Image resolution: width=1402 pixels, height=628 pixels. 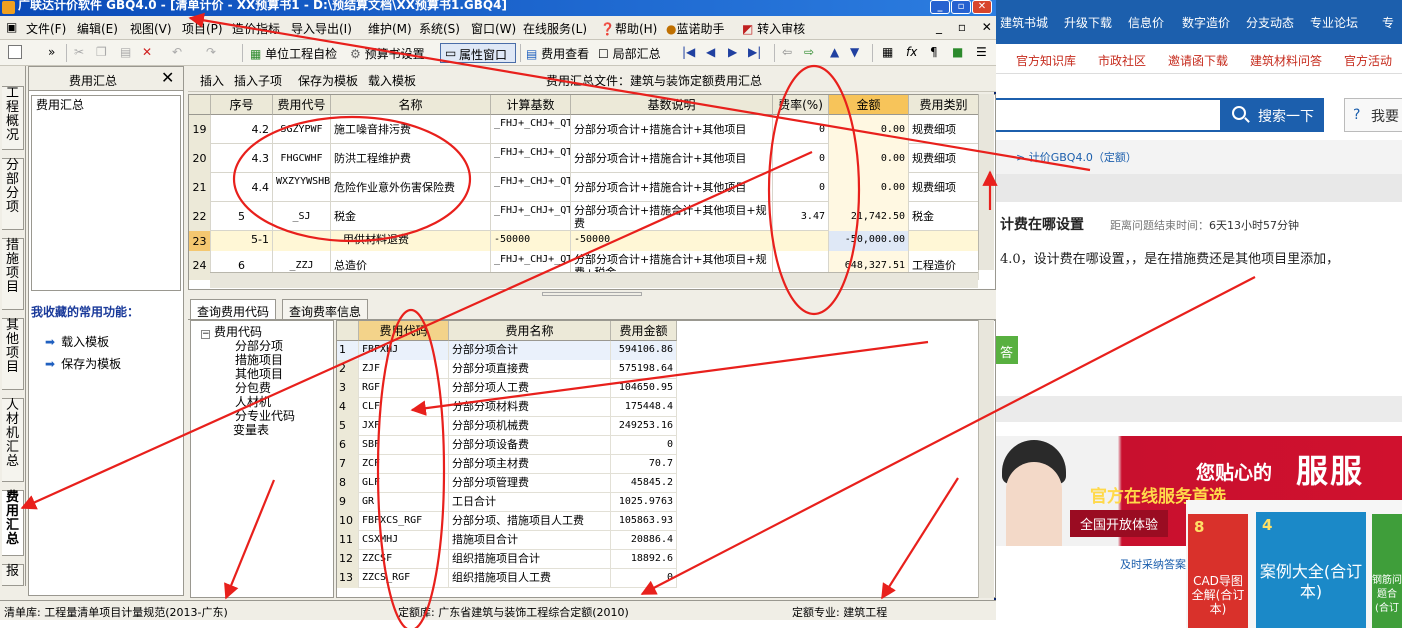 What do you see at coordinates (404, 426) in the screenshot?
I see `cell-code: JXF` at bounding box center [404, 426].